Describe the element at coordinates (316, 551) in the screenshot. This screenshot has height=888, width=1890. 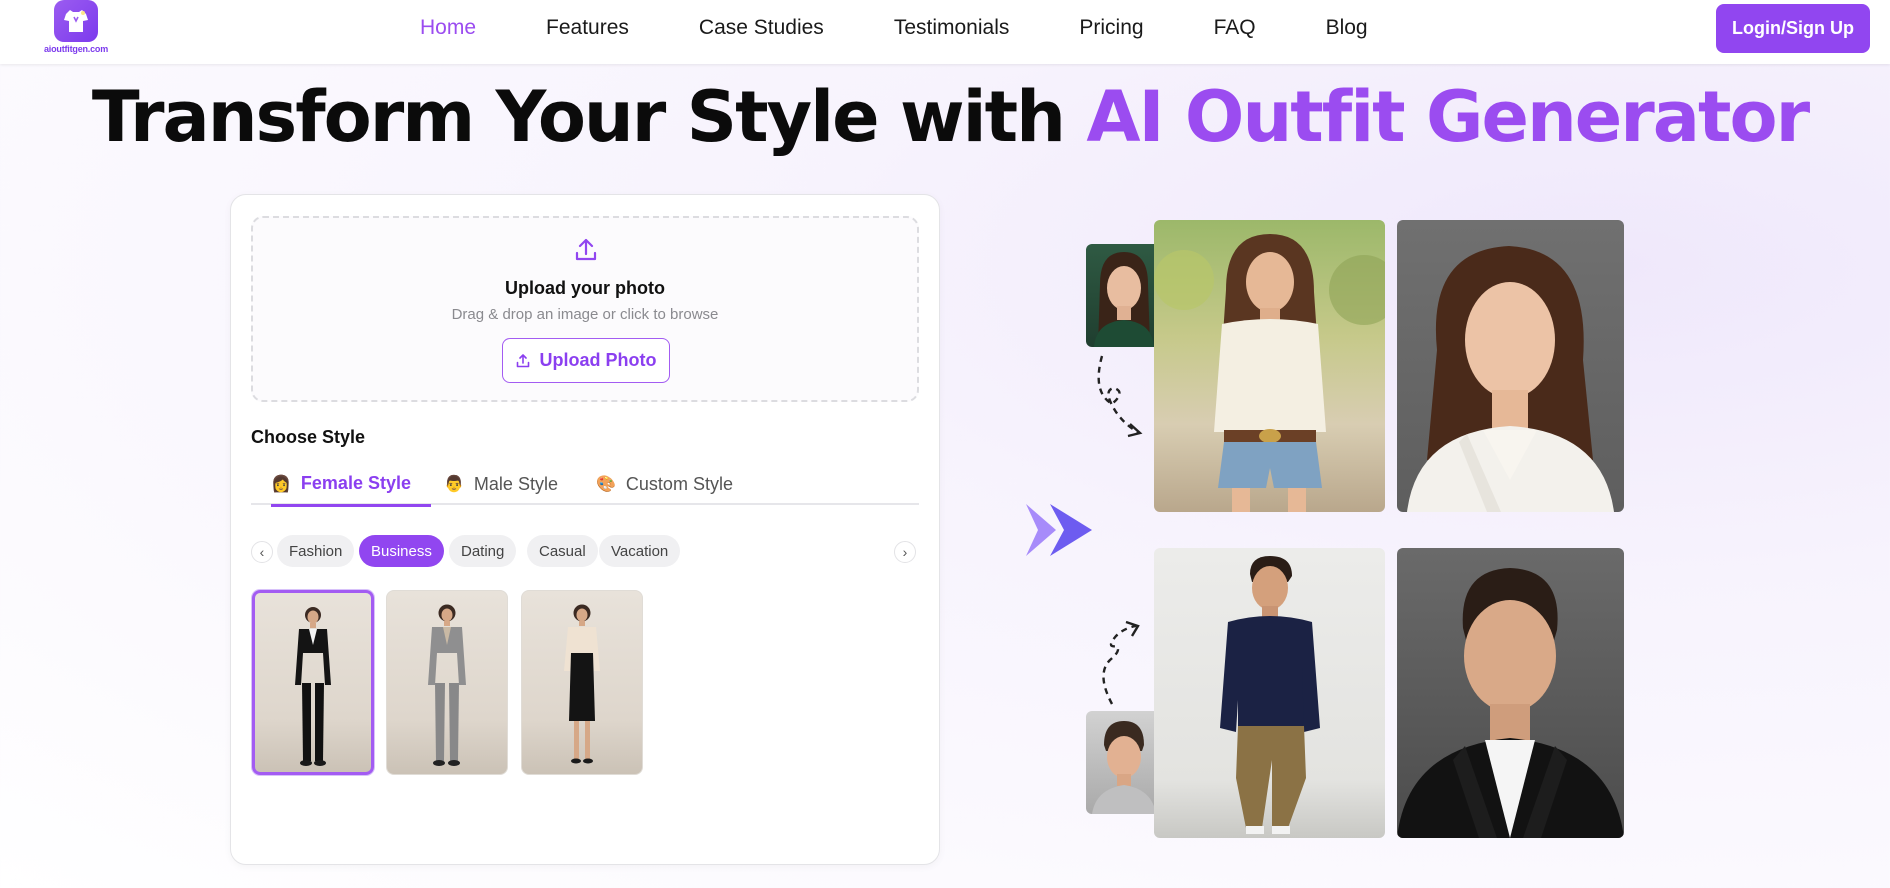
I see `chip-fashion: Fashion` at that location.